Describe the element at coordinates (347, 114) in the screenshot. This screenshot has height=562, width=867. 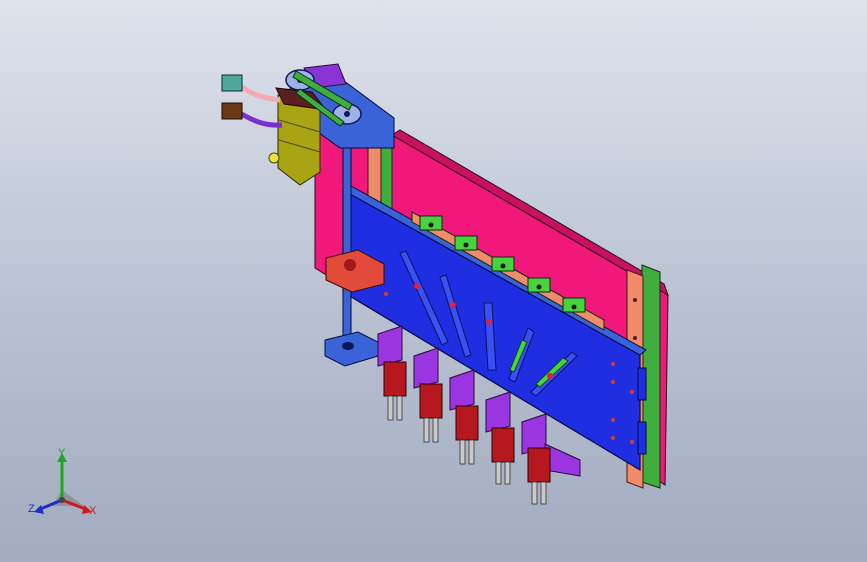
I see `pulley-right-hub` at that location.